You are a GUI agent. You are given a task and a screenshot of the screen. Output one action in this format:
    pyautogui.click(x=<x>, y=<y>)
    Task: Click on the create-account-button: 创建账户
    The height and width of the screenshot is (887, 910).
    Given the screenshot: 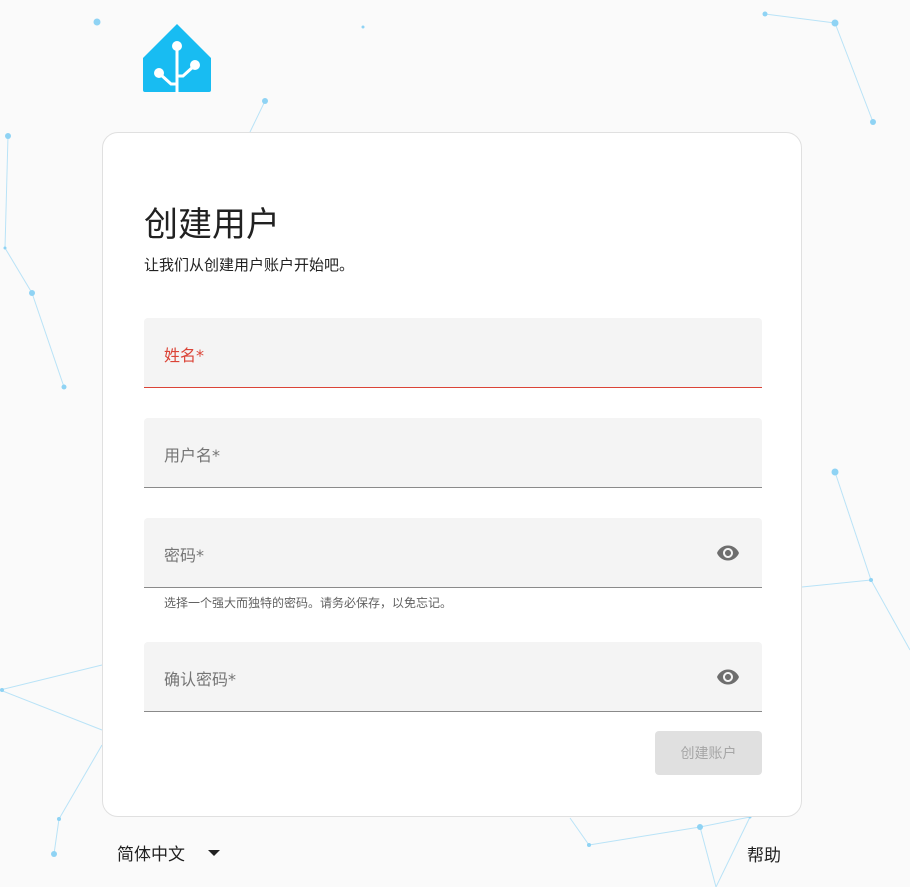 What is the action you would take?
    pyautogui.click(x=708, y=753)
    